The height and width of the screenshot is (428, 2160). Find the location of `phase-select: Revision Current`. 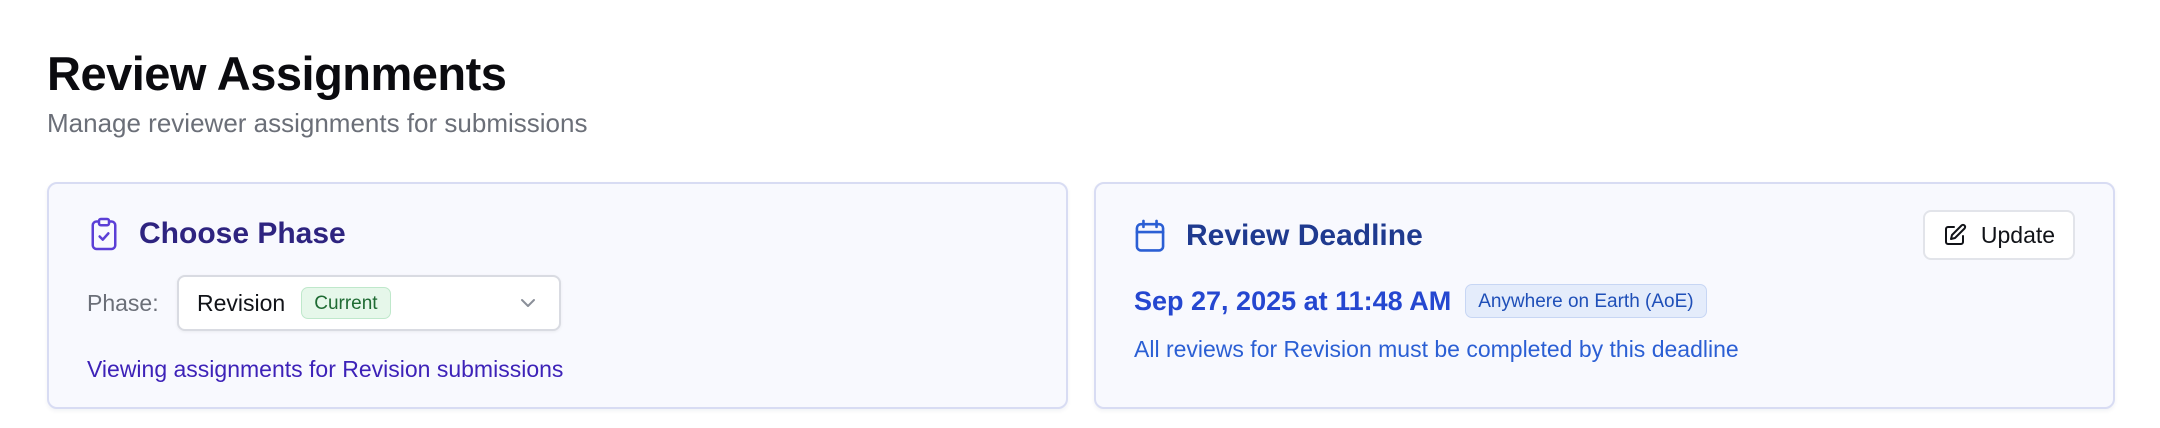

phase-select: Revision Current is located at coordinates (369, 303).